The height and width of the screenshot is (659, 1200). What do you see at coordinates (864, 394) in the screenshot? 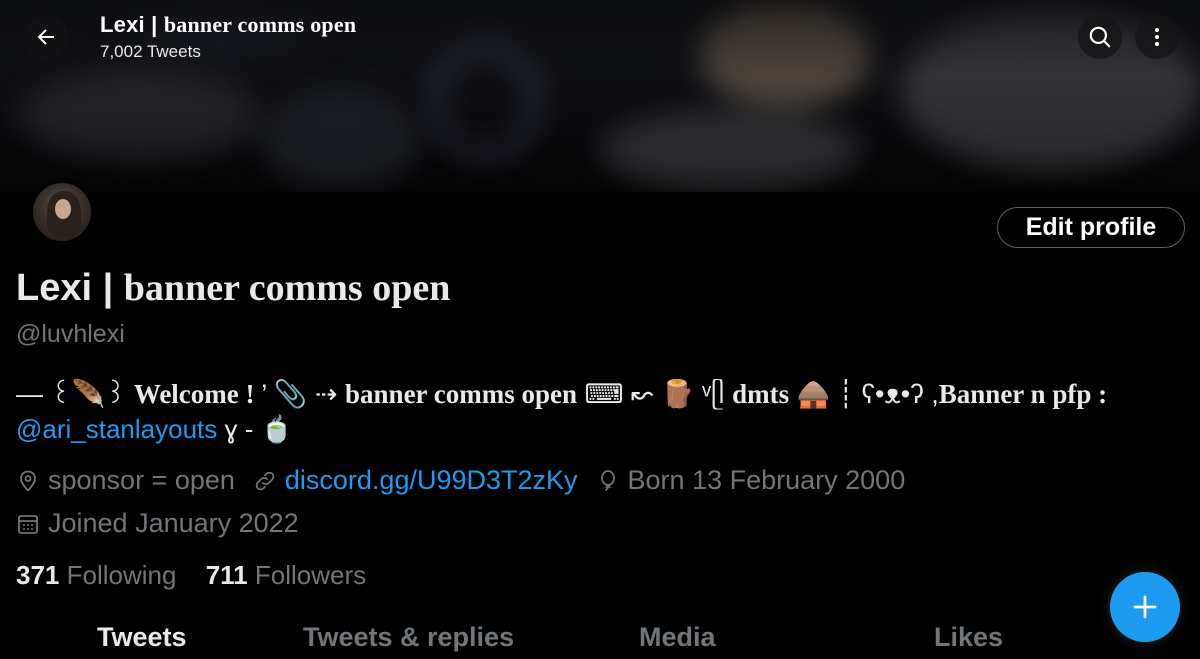
I see `bio-hut: 🛖 ┊ ʕ•ᴥ•ʔ ,` at bounding box center [864, 394].